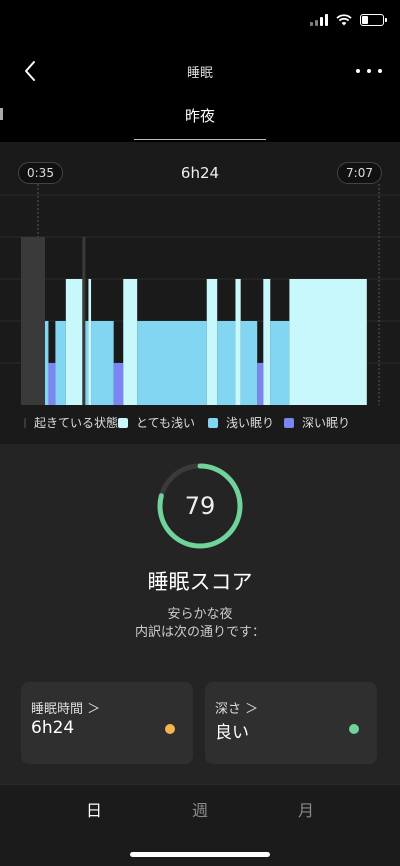 This screenshot has height=866, width=400. I want to click on card-value: 6h24, so click(53, 728).